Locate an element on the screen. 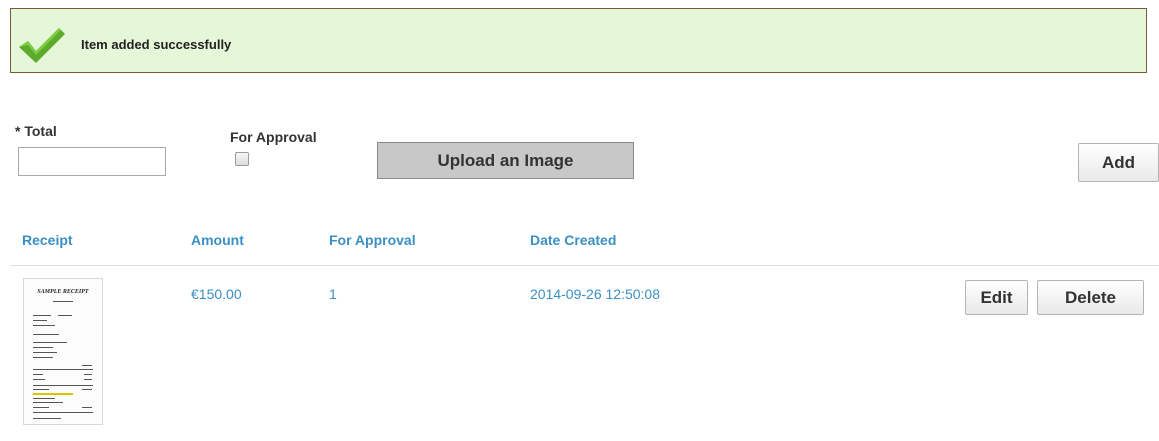 The width and height of the screenshot is (1159, 441). column-header-for-approval: For Approval is located at coordinates (372, 240).